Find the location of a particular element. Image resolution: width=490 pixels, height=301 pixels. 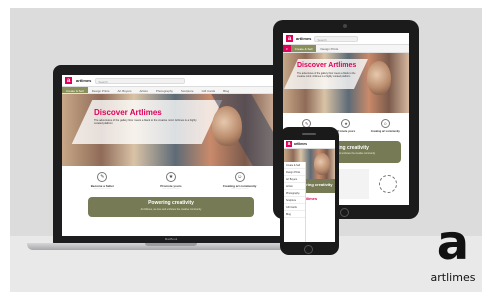

nav-item-photography: Photography is located at coordinates (164, 90).